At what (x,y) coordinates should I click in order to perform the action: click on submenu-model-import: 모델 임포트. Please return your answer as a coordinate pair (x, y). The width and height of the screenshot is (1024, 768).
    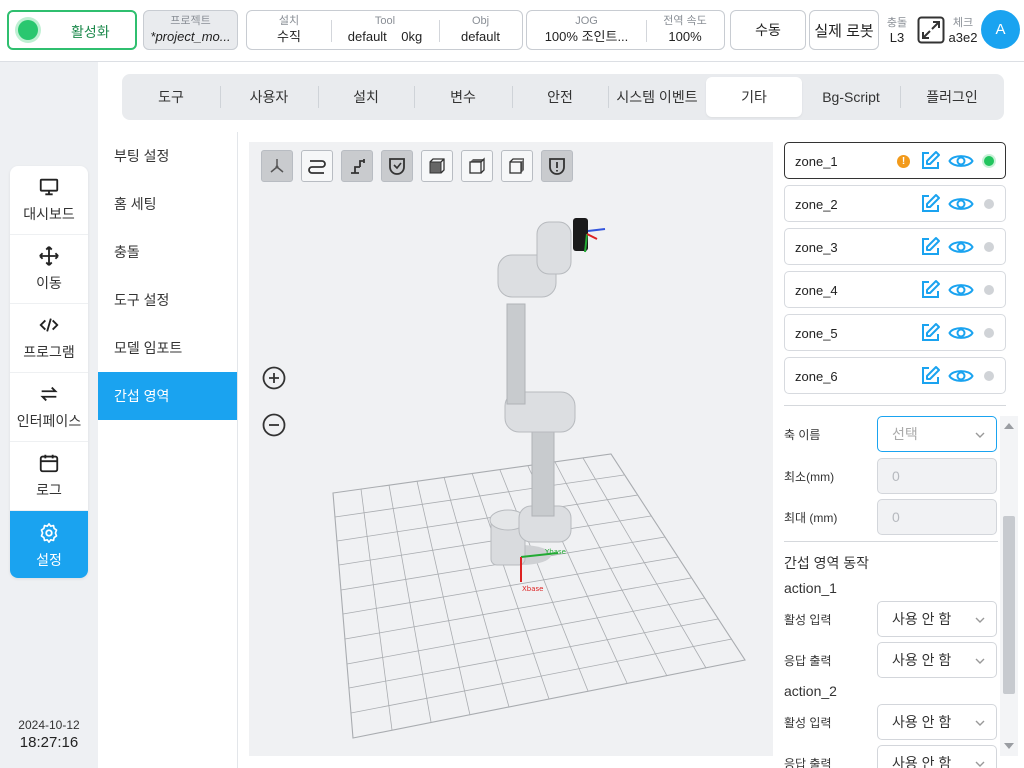
    Looking at the image, I should click on (167, 348).